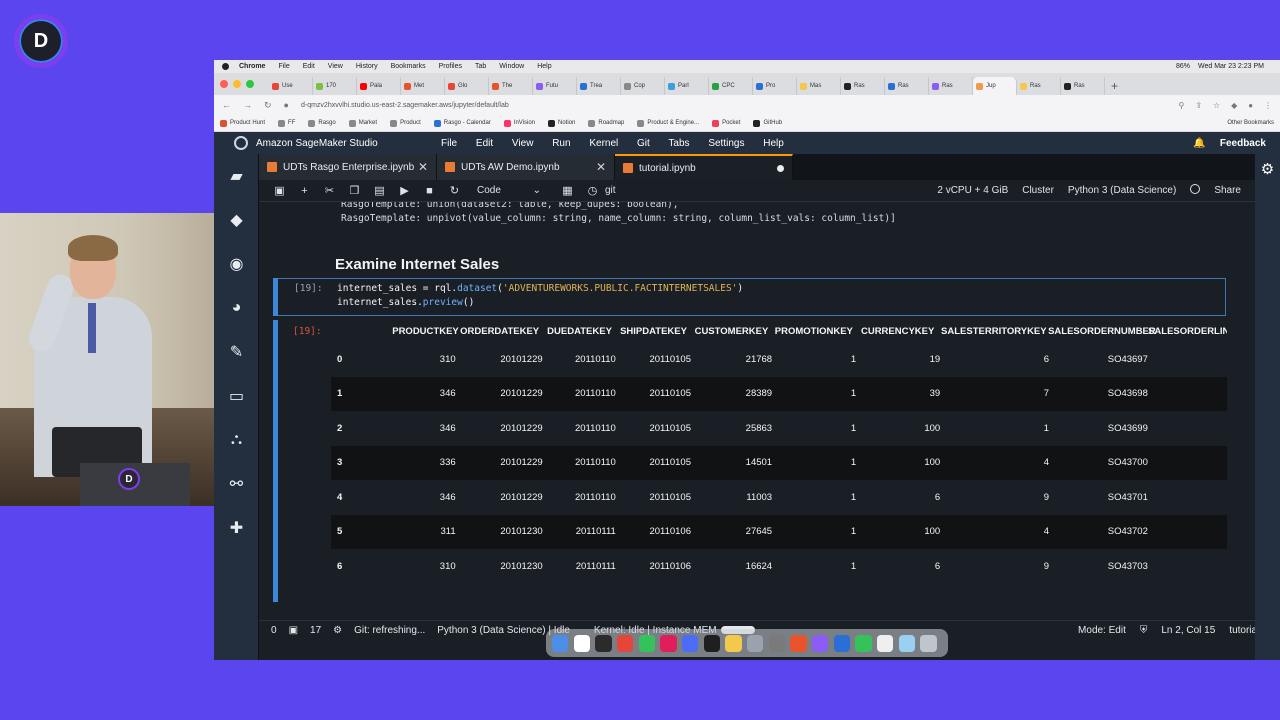  What do you see at coordinates (250, 84) in the screenshot?
I see `zoom-window-icon` at bounding box center [250, 84].